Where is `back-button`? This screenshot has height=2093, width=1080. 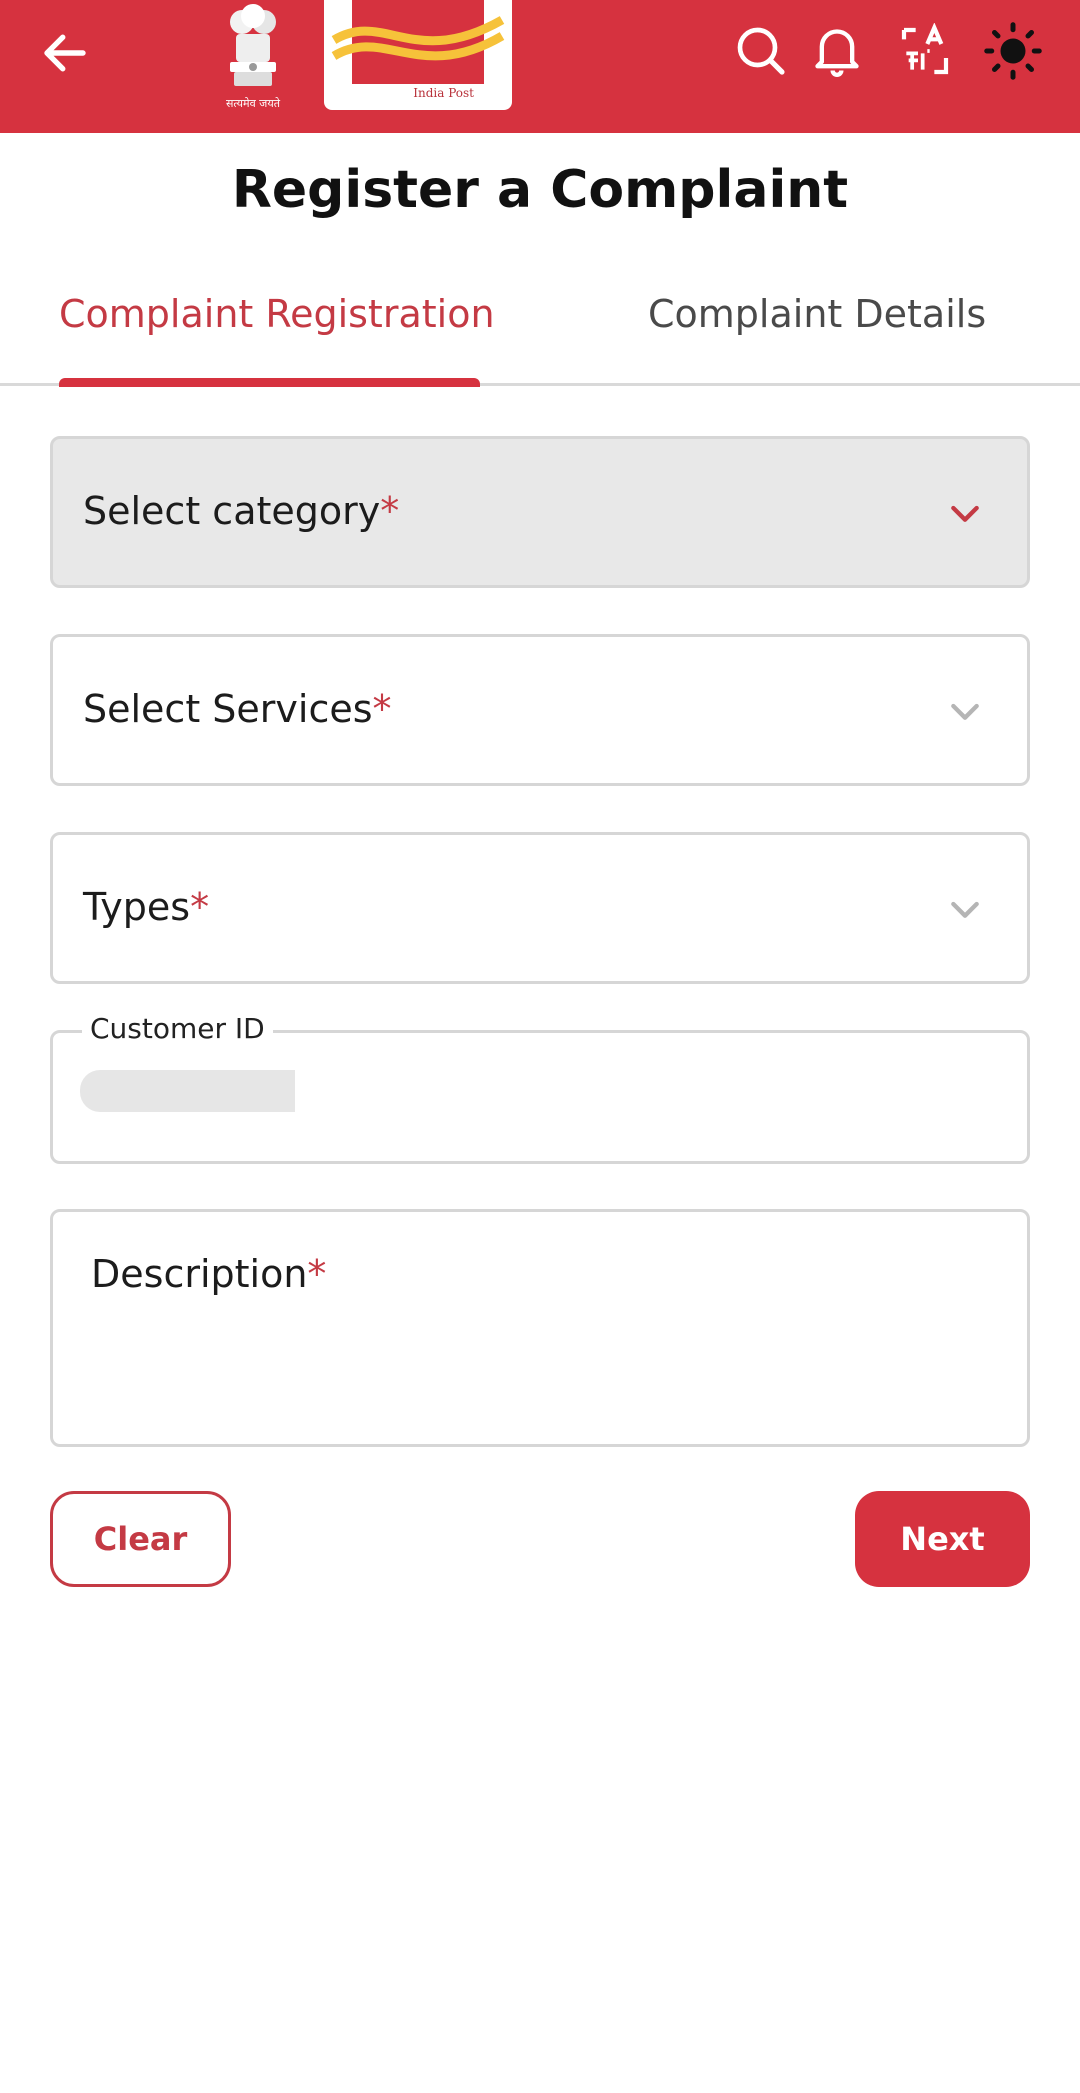 back-button is located at coordinates (65, 53).